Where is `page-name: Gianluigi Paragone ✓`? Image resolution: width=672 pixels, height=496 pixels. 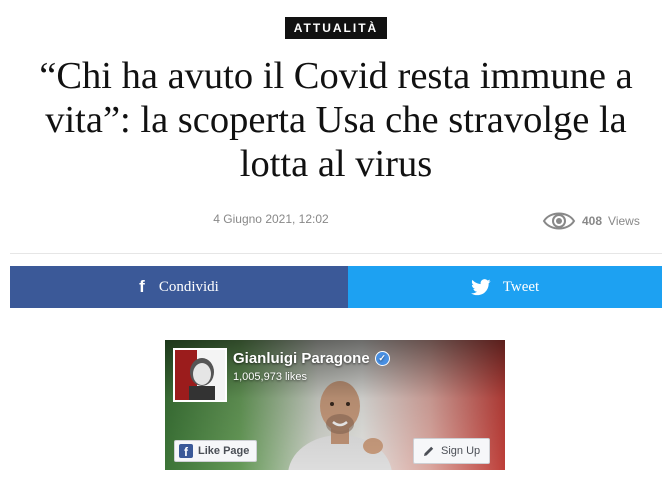 page-name: Gianluigi Paragone ✓ is located at coordinates (311, 358).